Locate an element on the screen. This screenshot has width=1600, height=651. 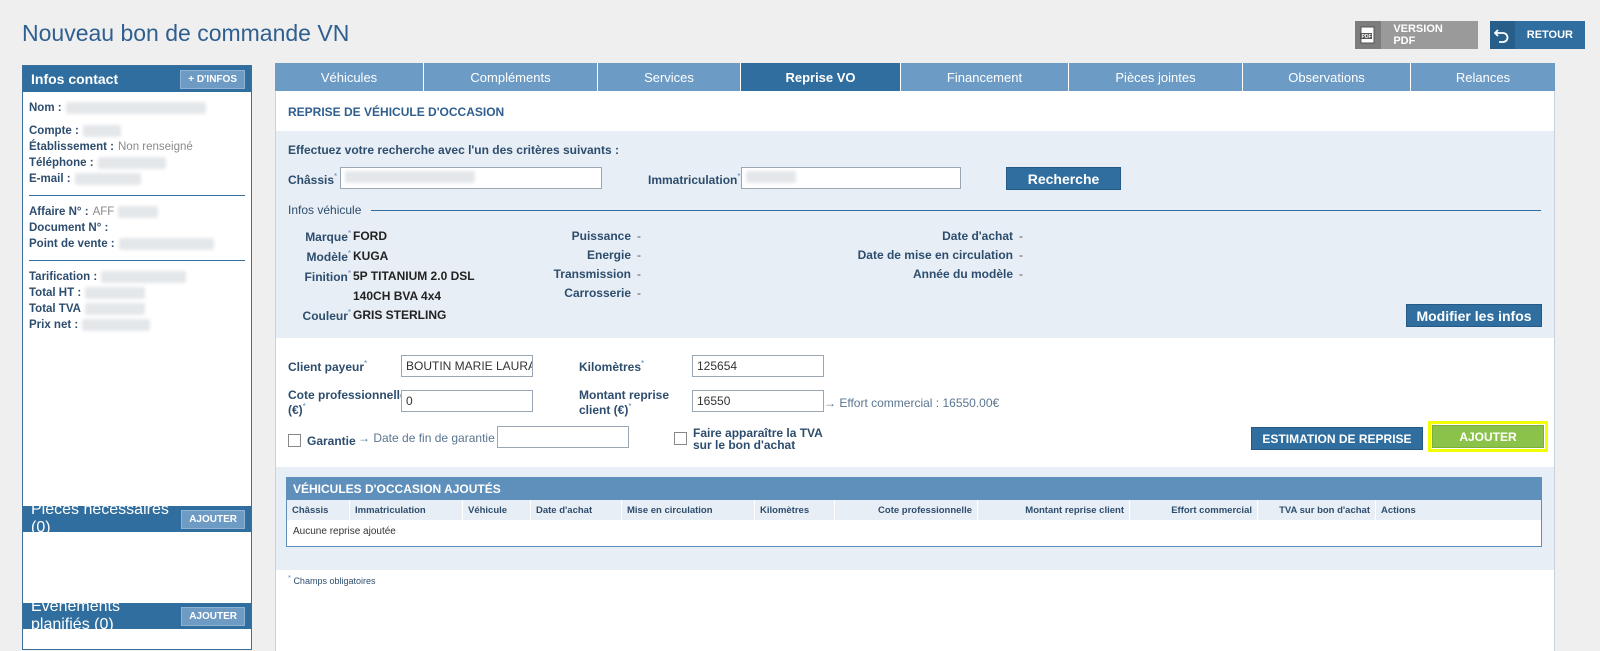
energie-label: Energie is located at coordinates (608, 255).